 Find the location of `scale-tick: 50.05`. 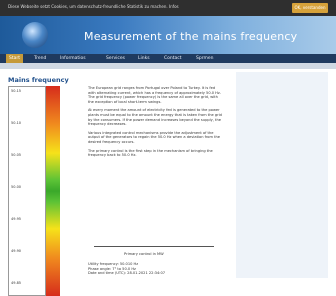

scale-tick: 50.05 is located at coordinates (16, 155).